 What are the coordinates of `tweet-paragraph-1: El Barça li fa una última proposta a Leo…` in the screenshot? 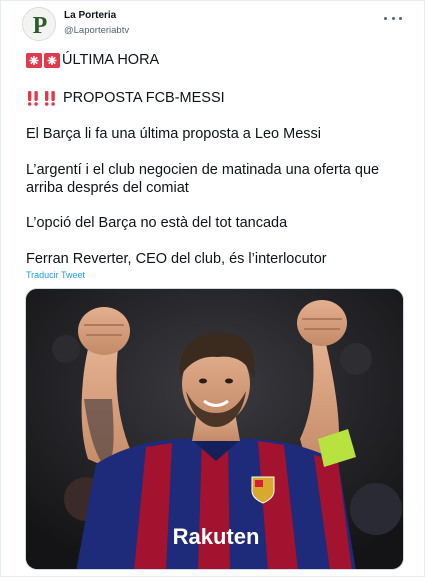 It's located at (173, 134).